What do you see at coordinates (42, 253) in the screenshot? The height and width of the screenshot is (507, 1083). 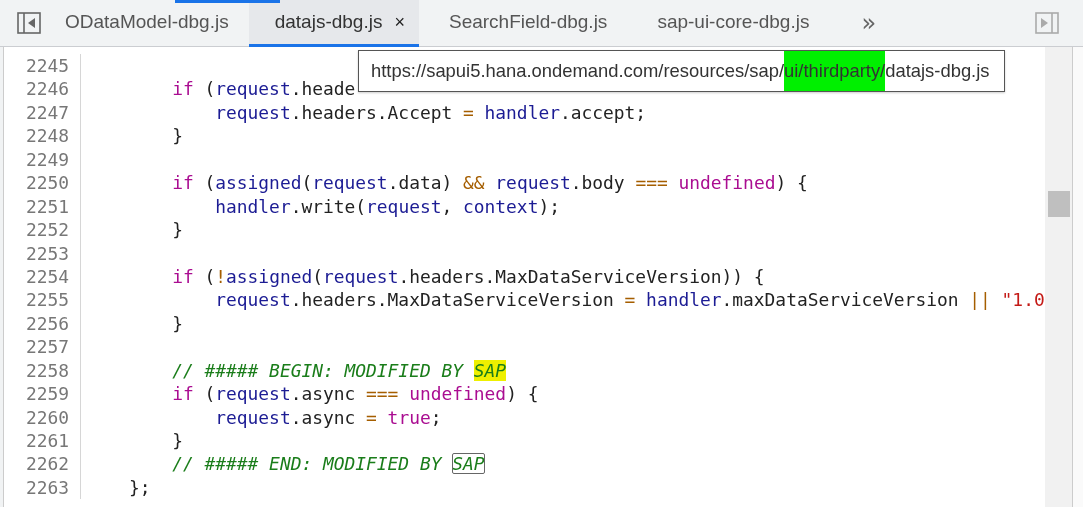 I see `line-number: 2253` at bounding box center [42, 253].